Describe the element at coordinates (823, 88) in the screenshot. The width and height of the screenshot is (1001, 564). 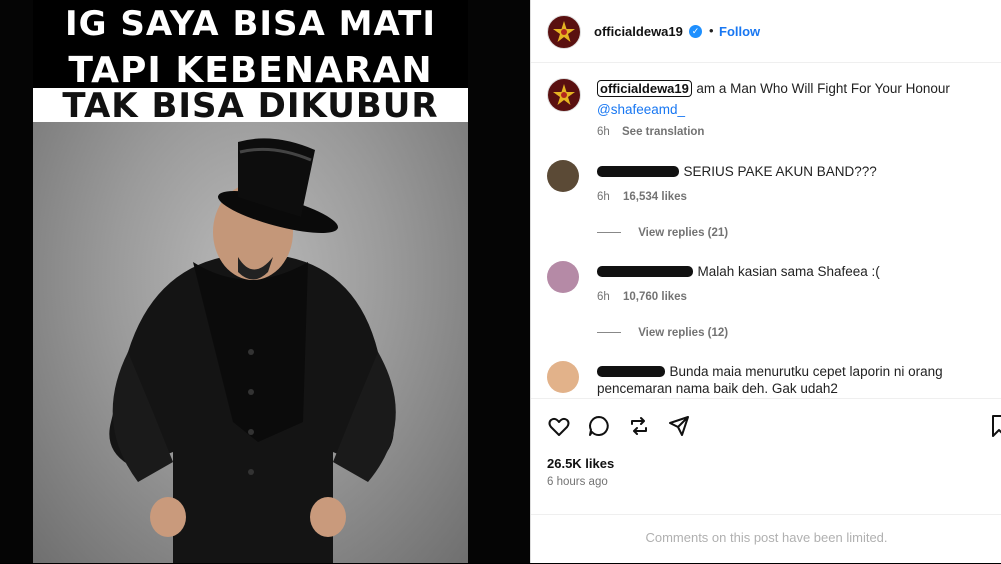
I see `caption-text: am a Man Who Will Fight For Your Honour` at that location.